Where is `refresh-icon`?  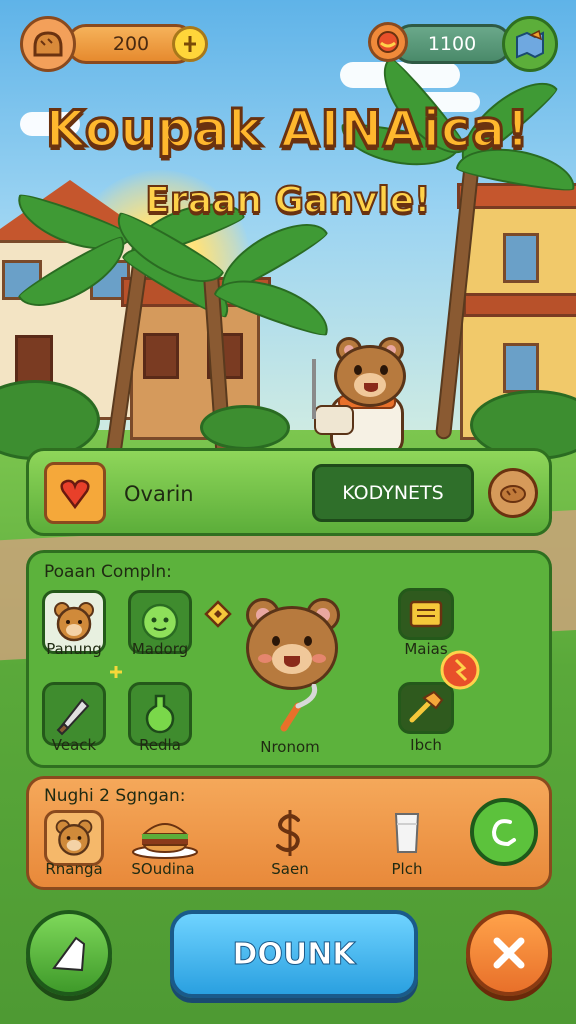 refresh-icon is located at coordinates (503, 832).